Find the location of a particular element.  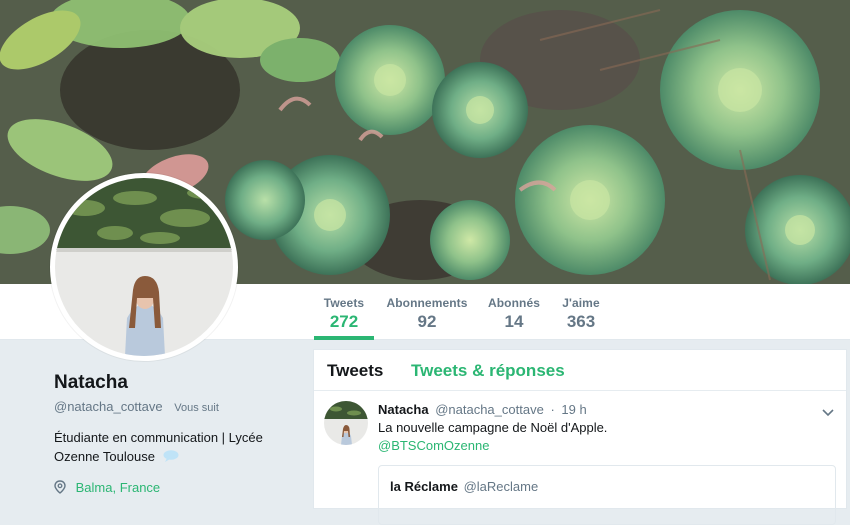

tab-tweets: Tweets is located at coordinates (355, 371).